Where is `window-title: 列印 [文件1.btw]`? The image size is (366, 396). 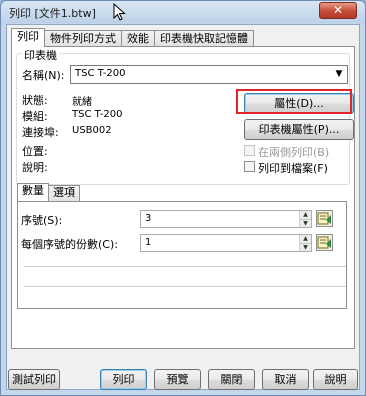 window-title: 列印 [文件1.btw] is located at coordinates (52, 13).